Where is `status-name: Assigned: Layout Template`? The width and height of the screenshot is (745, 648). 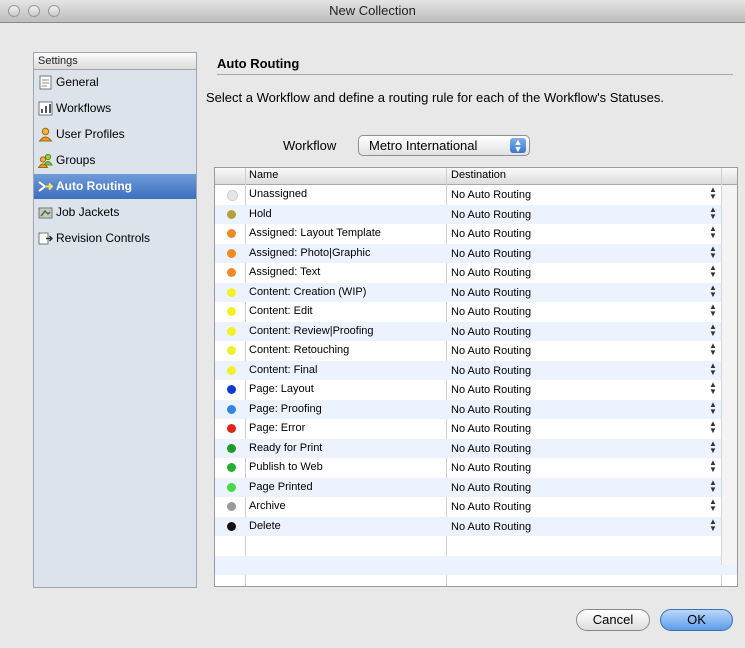
status-name: Assigned: Layout Template is located at coordinates (315, 233).